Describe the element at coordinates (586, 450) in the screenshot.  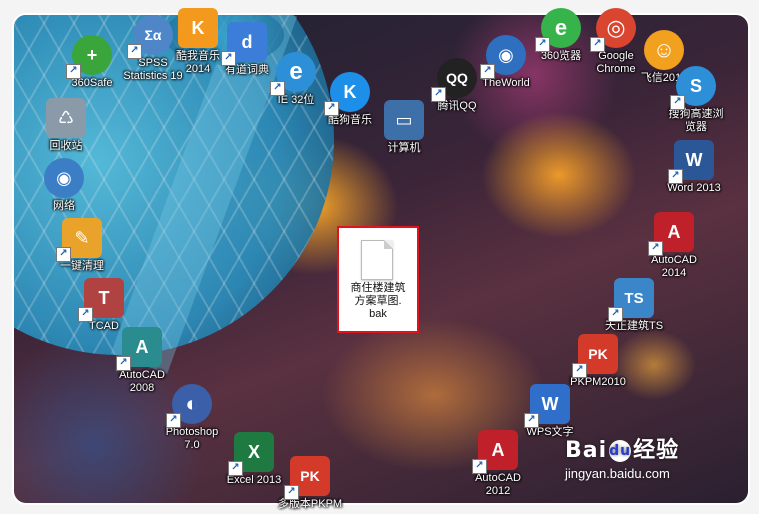
I see `watermark-brand-text: Bai` at that location.